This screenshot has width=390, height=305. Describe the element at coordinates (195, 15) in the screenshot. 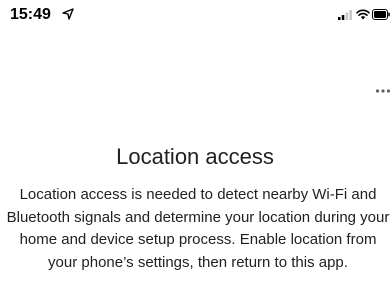

I see `status-bar: 15:49` at that location.